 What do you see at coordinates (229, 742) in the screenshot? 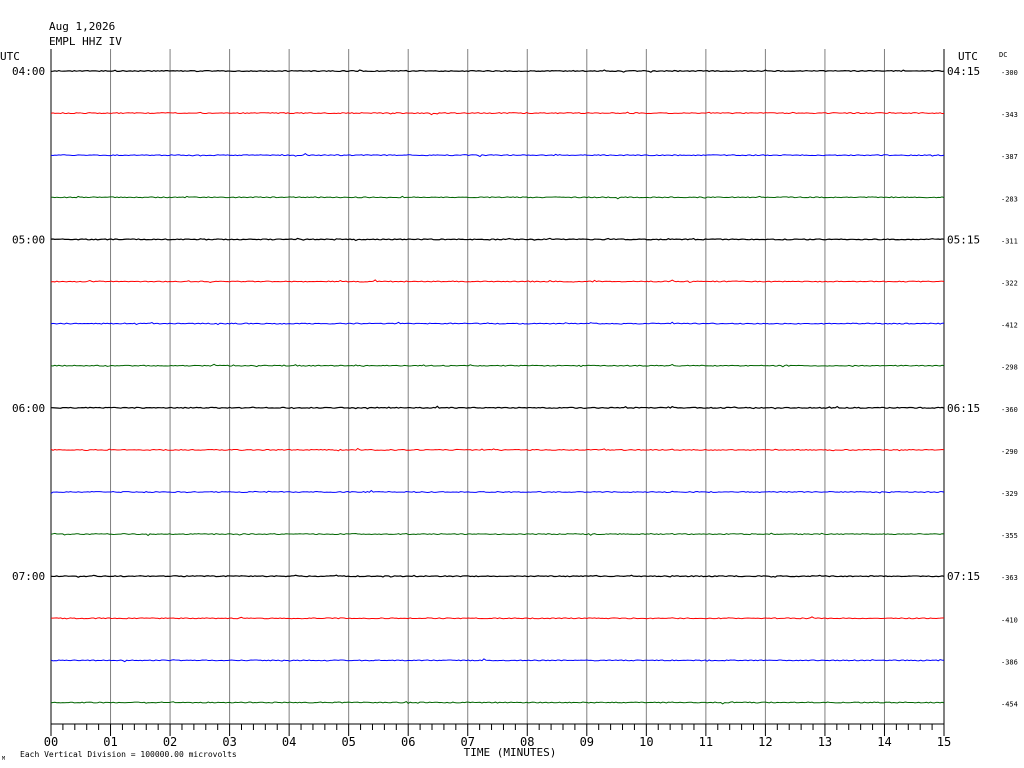
I see `x-tick-label-03: 03` at bounding box center [229, 742].